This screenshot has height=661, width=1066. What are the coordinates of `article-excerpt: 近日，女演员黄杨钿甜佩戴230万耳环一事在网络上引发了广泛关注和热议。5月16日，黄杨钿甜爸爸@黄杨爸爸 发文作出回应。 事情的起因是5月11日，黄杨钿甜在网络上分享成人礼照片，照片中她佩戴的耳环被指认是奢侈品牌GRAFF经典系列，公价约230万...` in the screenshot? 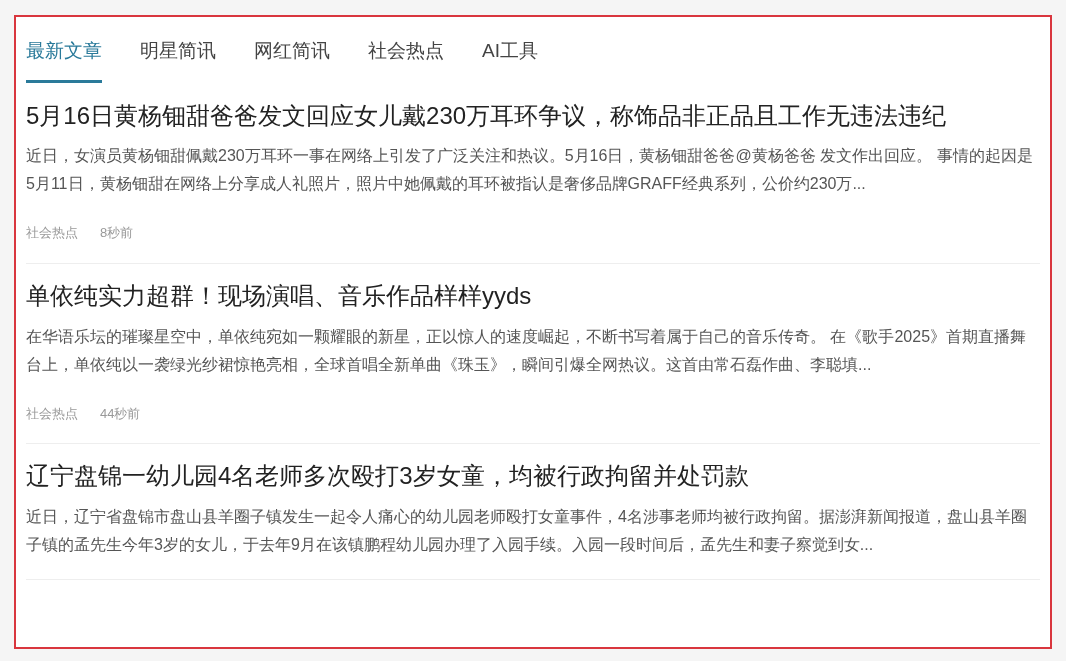 It's located at (530, 170).